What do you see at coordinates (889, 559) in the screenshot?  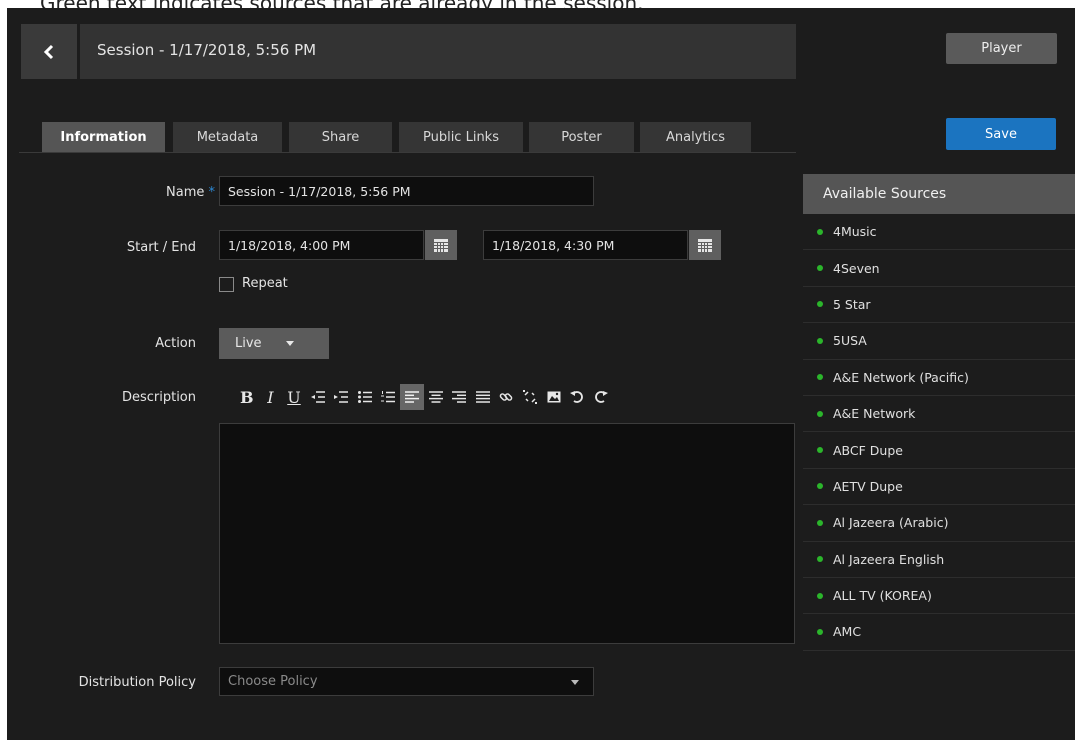 I see `source-label: Al Jazeera English` at bounding box center [889, 559].